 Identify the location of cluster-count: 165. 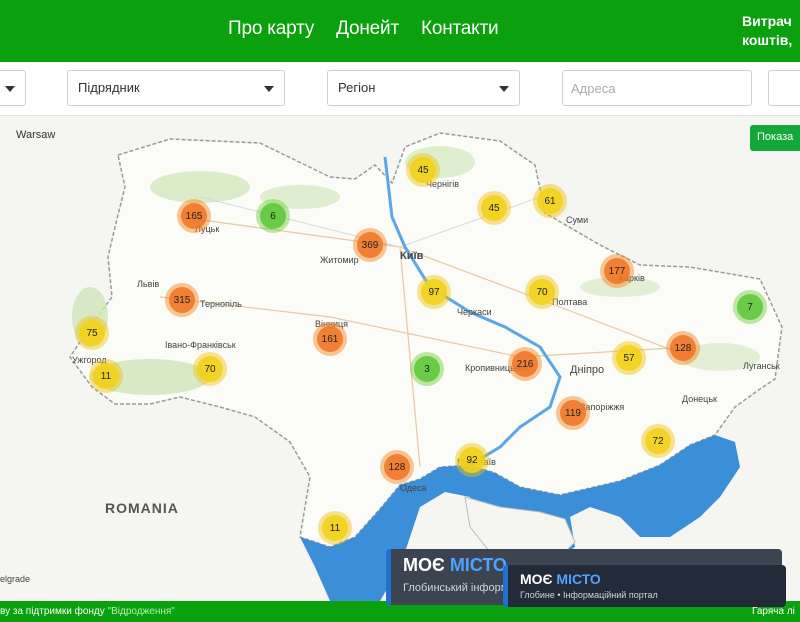
(194, 216).